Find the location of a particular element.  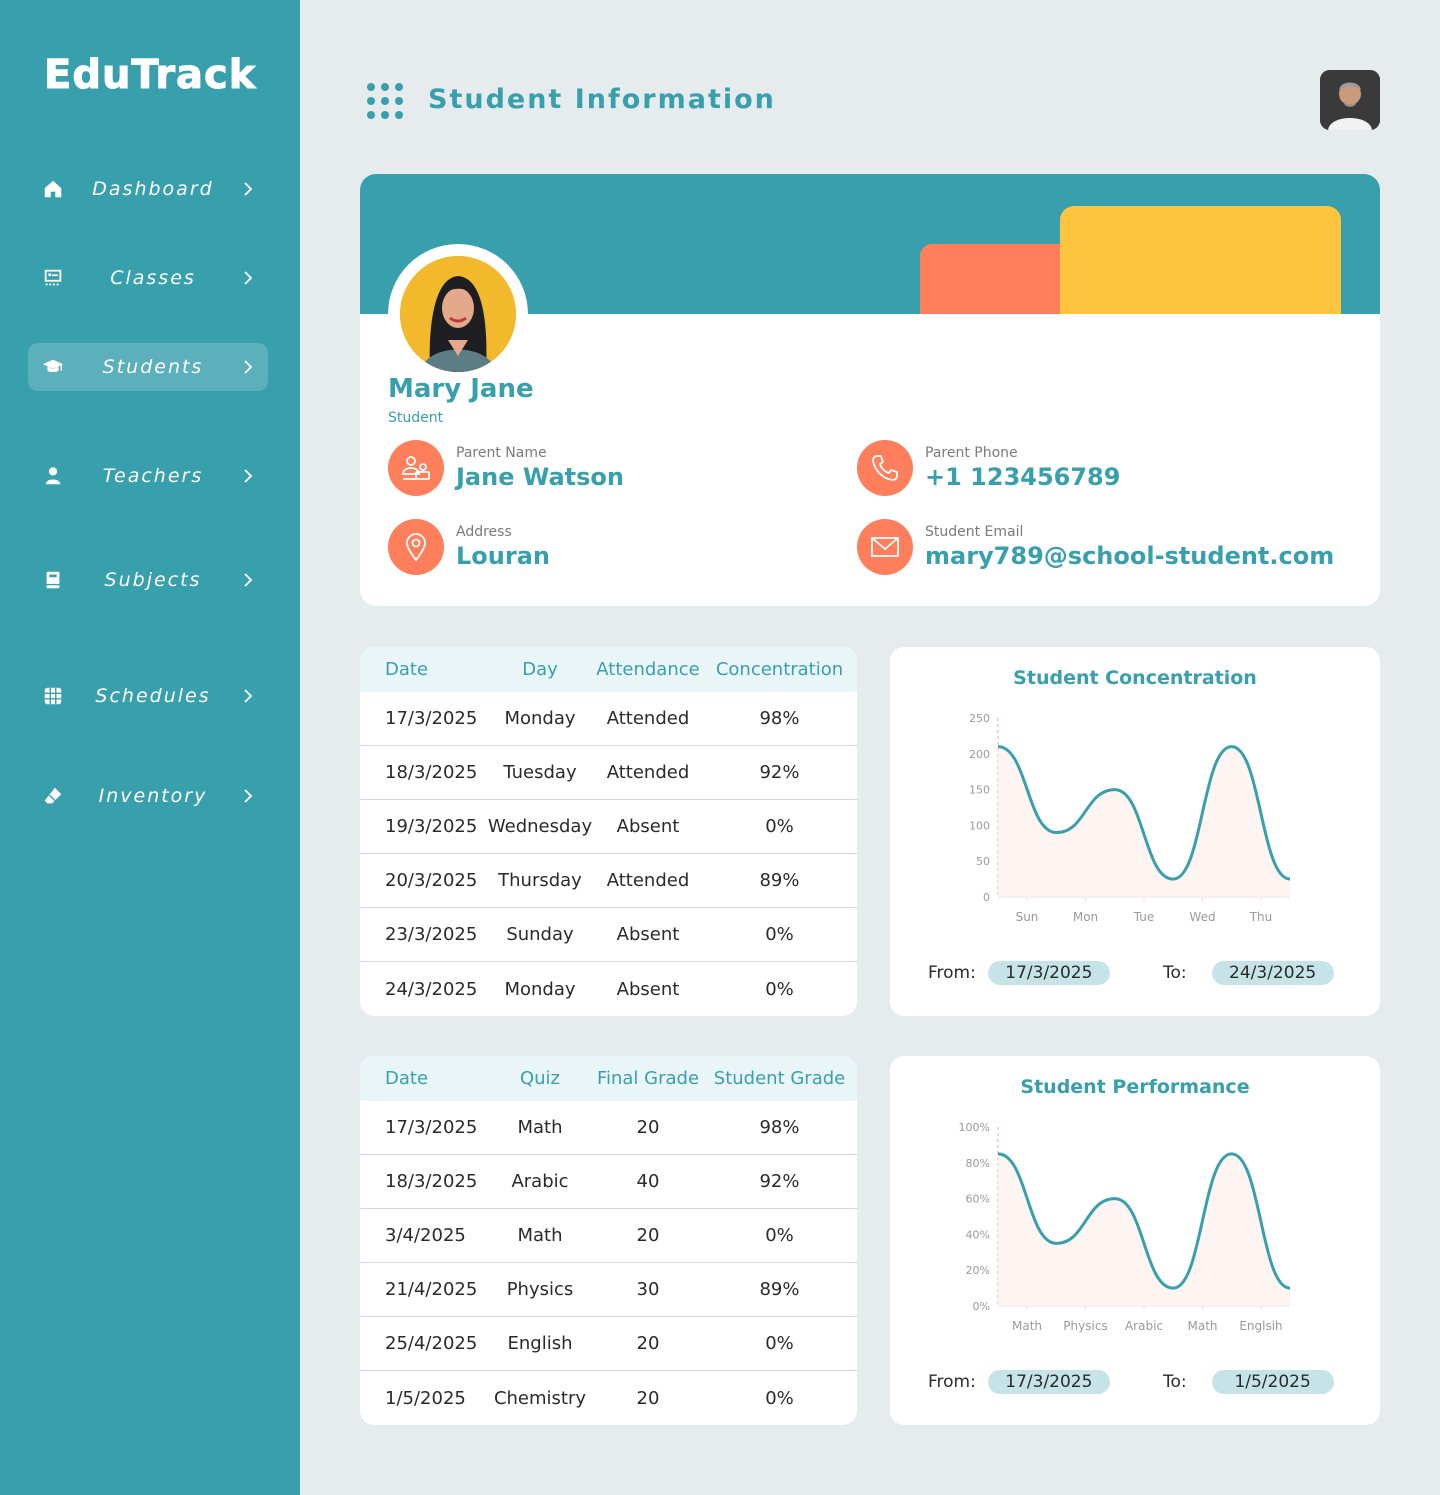

y-tick-label: 100 is located at coordinates (979, 825).